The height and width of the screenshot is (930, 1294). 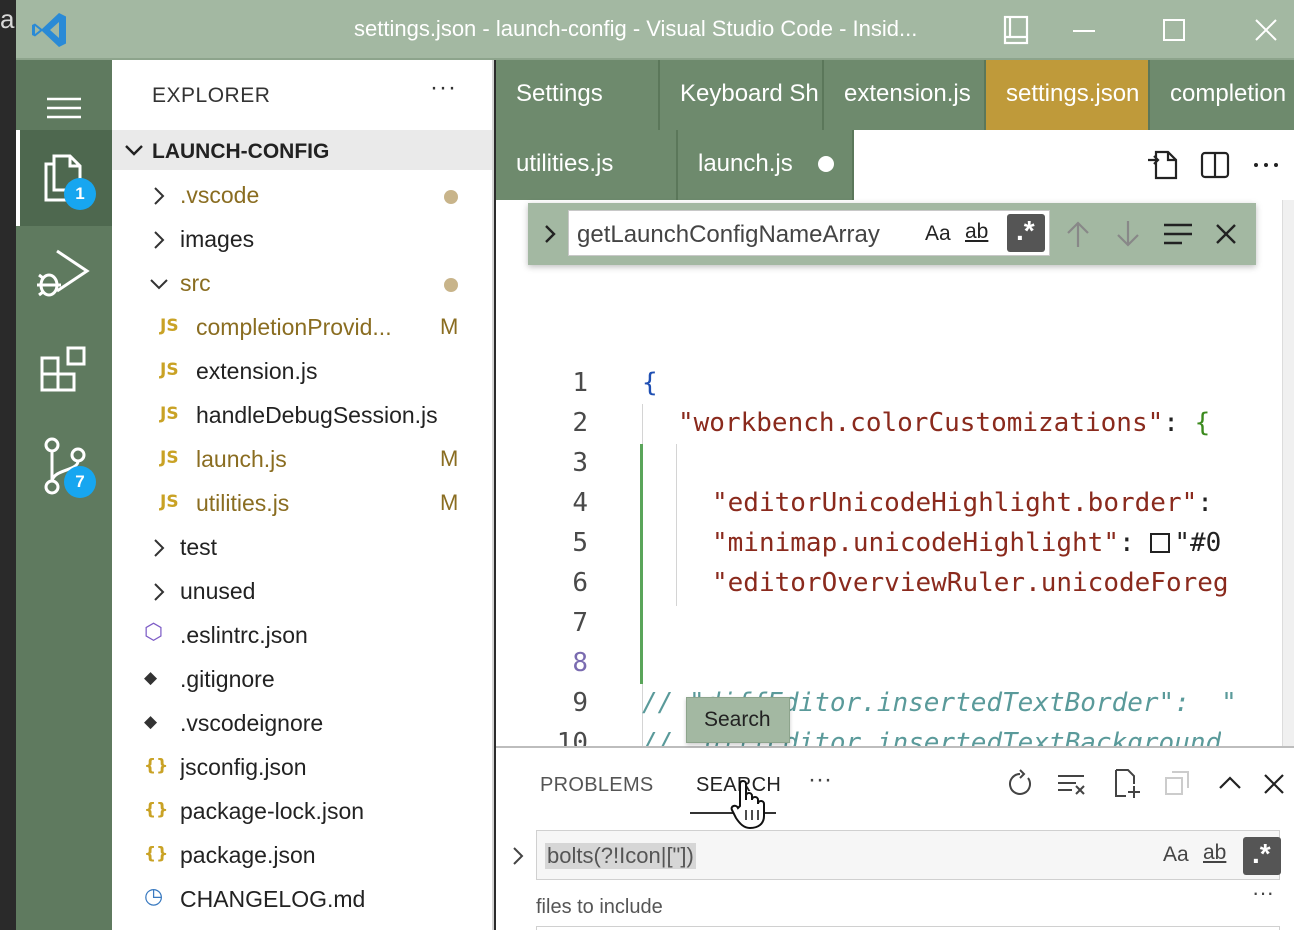 What do you see at coordinates (1178, 234) in the screenshot?
I see `find-in-selection-icon` at bounding box center [1178, 234].